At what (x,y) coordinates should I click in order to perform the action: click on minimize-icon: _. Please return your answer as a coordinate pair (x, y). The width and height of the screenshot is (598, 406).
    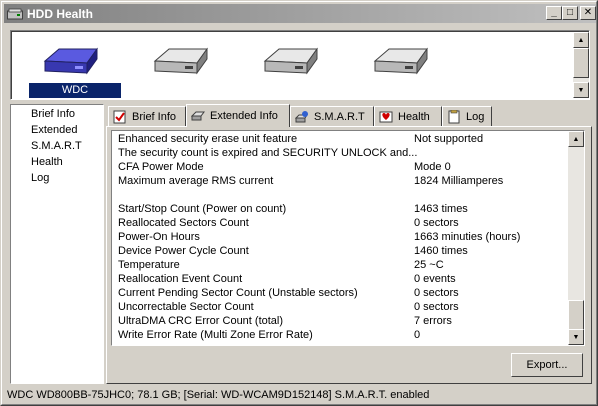
    Looking at the image, I should click on (554, 12).